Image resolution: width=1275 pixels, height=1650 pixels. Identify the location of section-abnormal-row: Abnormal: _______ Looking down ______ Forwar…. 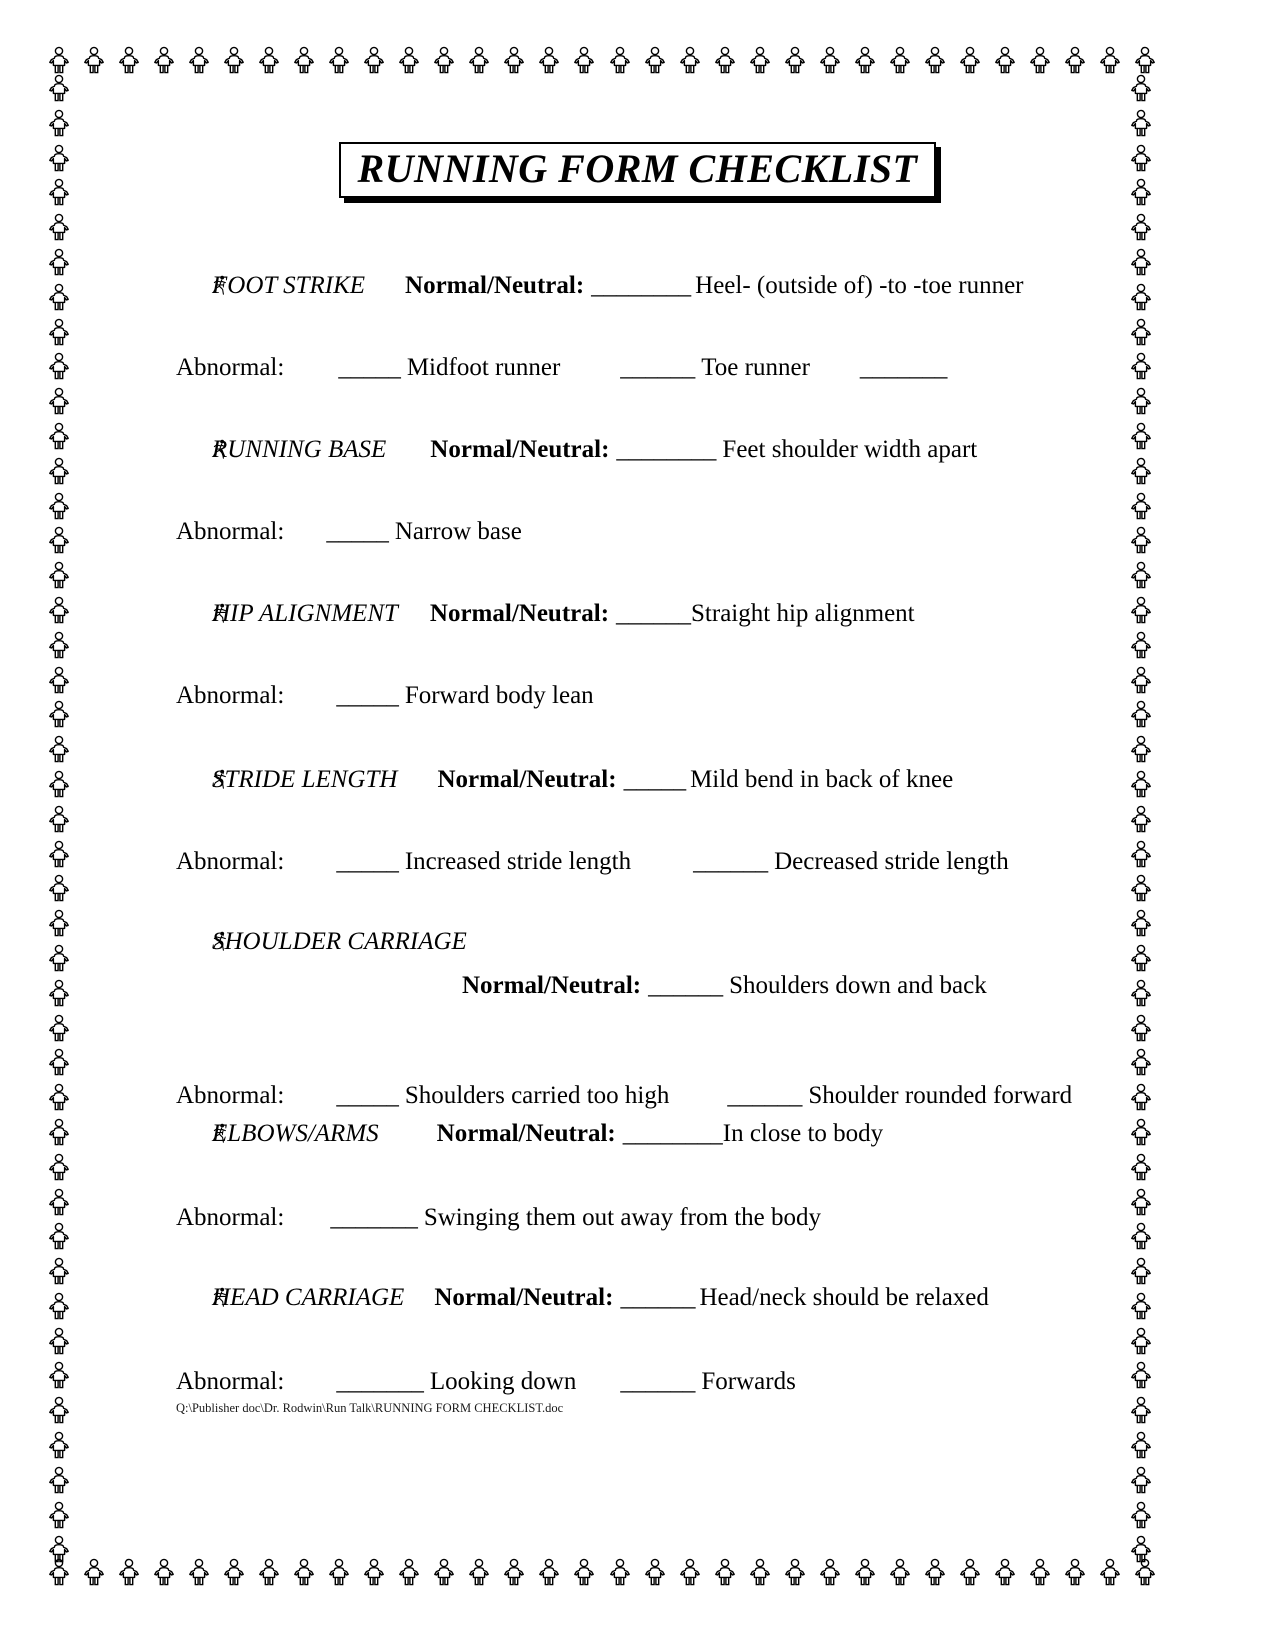
(637, 1382).